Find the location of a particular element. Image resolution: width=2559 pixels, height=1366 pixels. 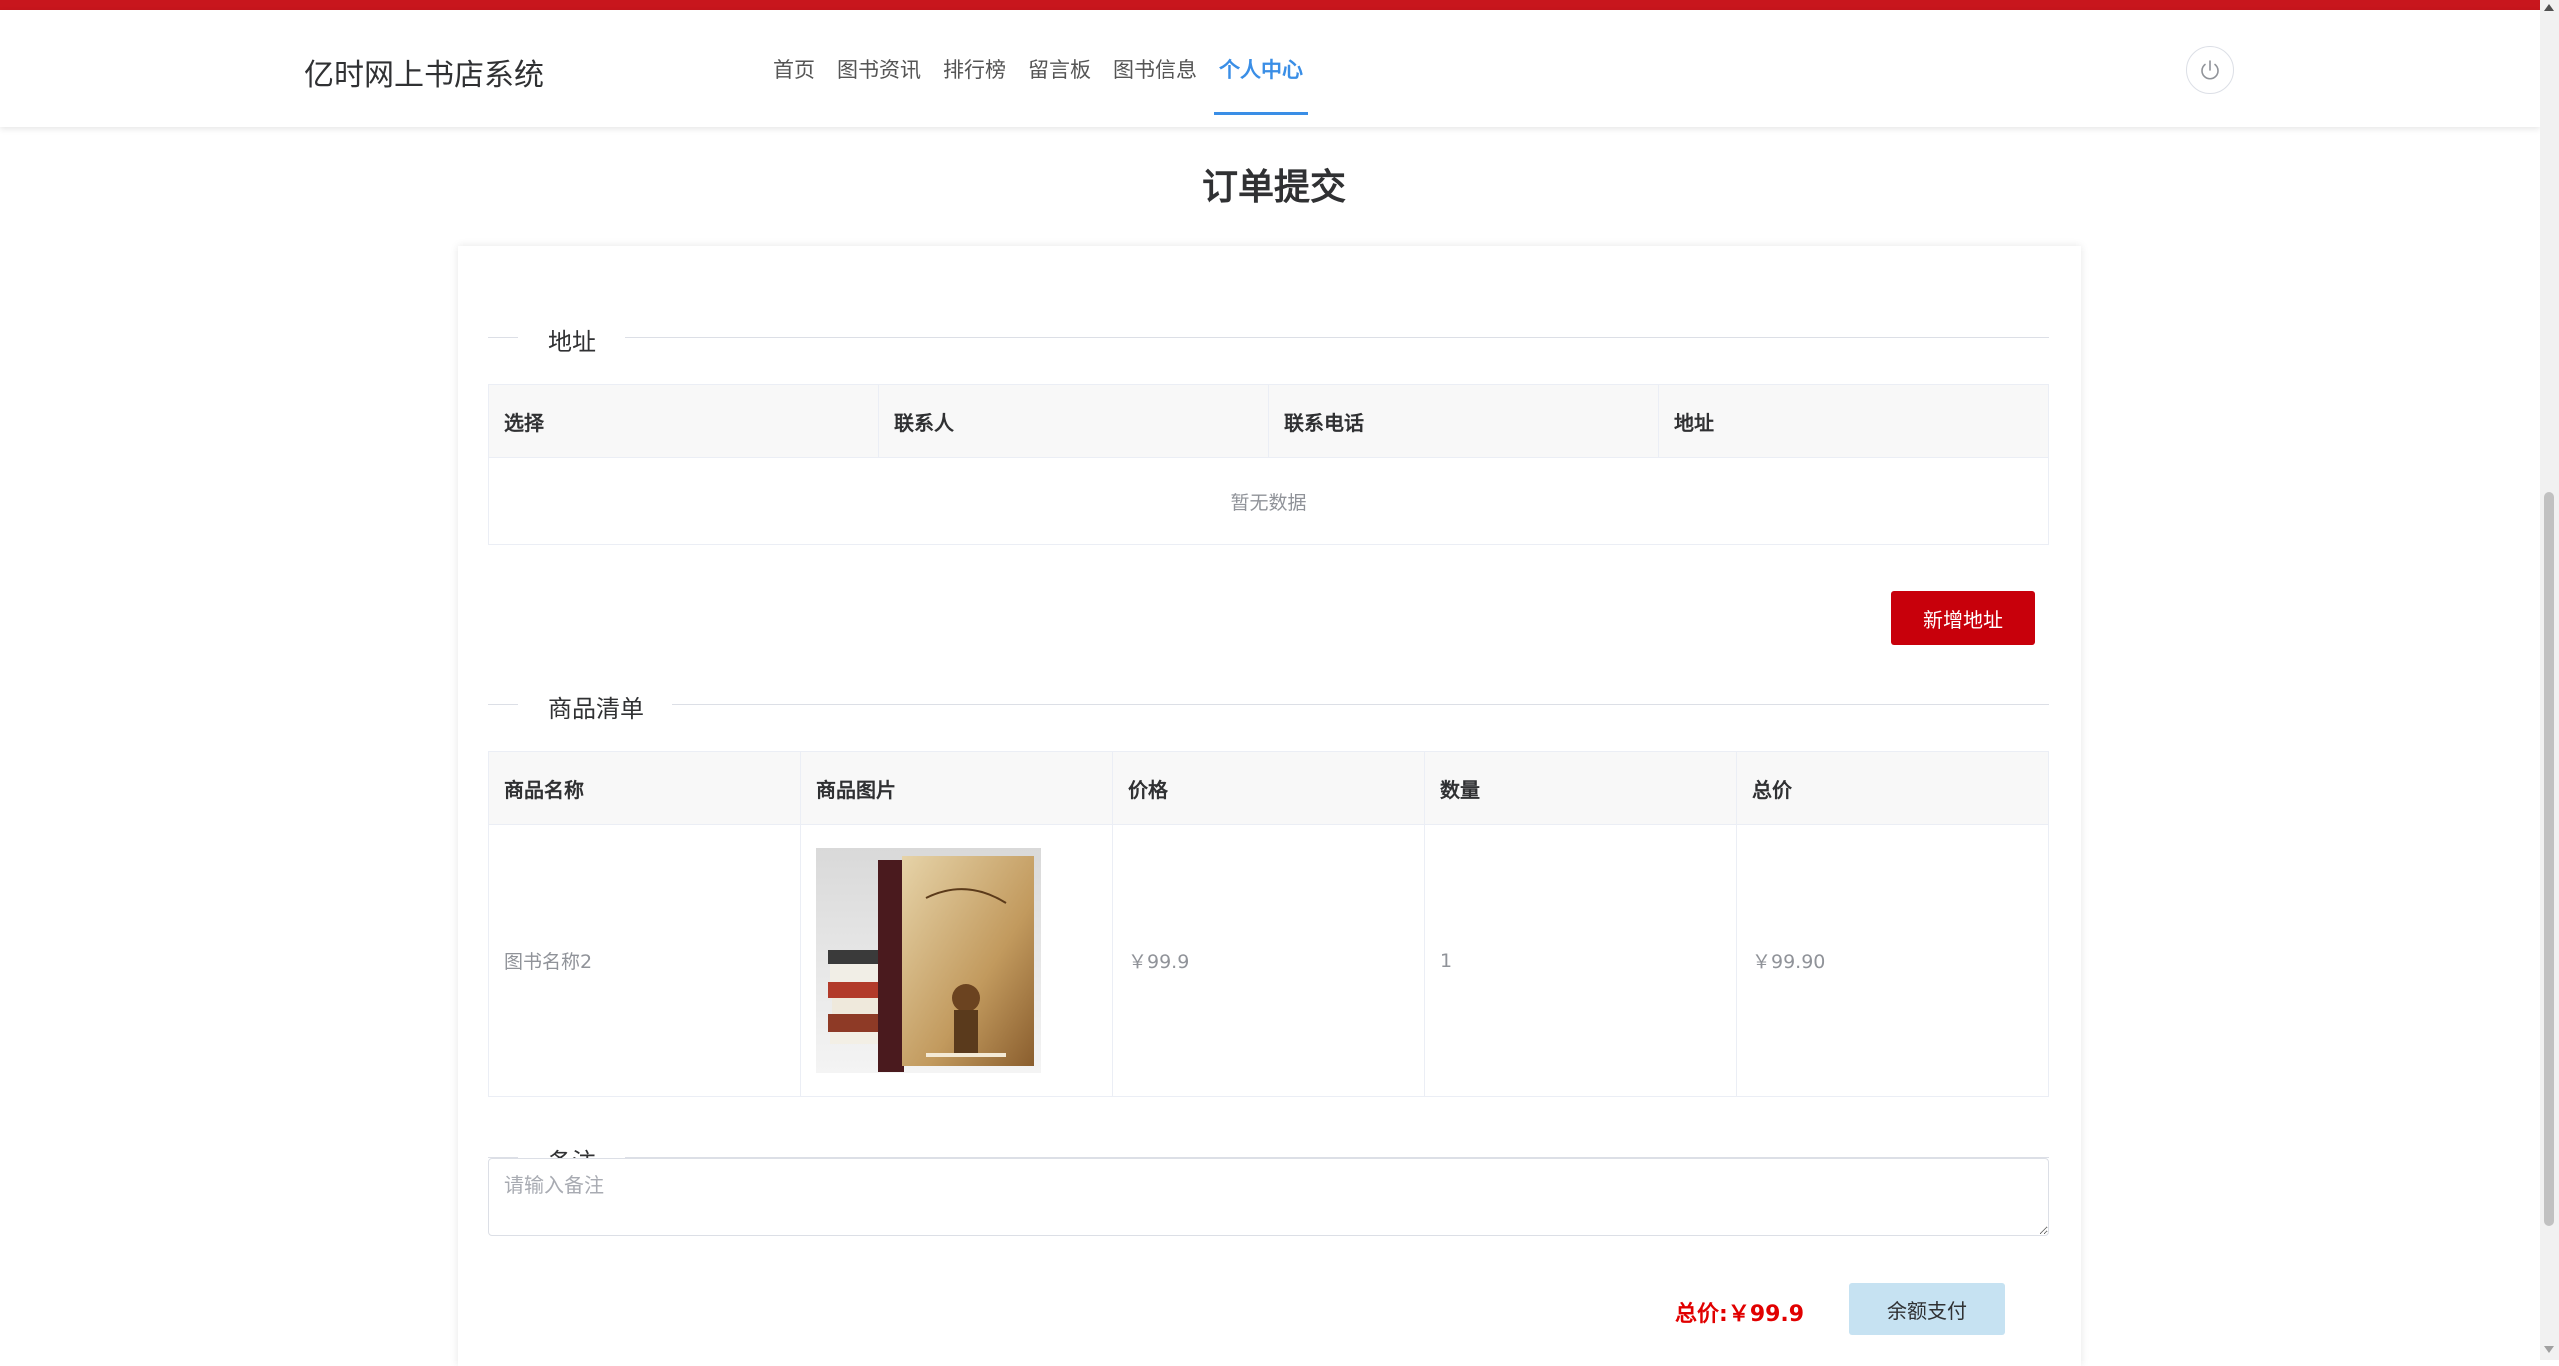

address-table: 选择 联系人 联系电话 地址 暂无数据 is located at coordinates (1268, 464).